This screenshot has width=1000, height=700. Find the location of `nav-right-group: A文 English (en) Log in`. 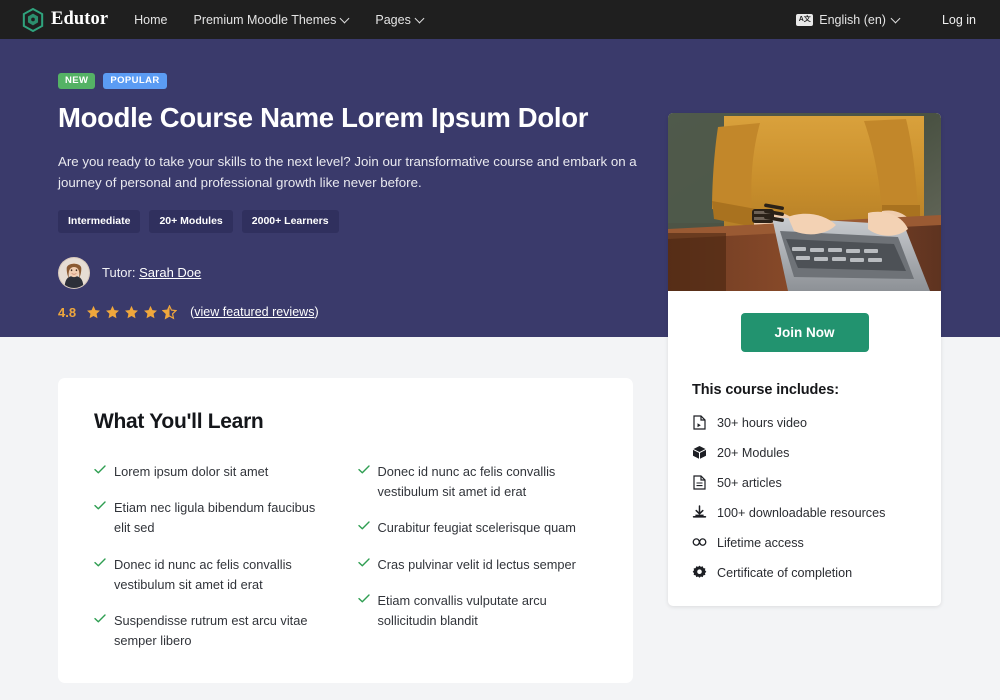

nav-right-group: A文 English (en) Log in is located at coordinates (886, 20).